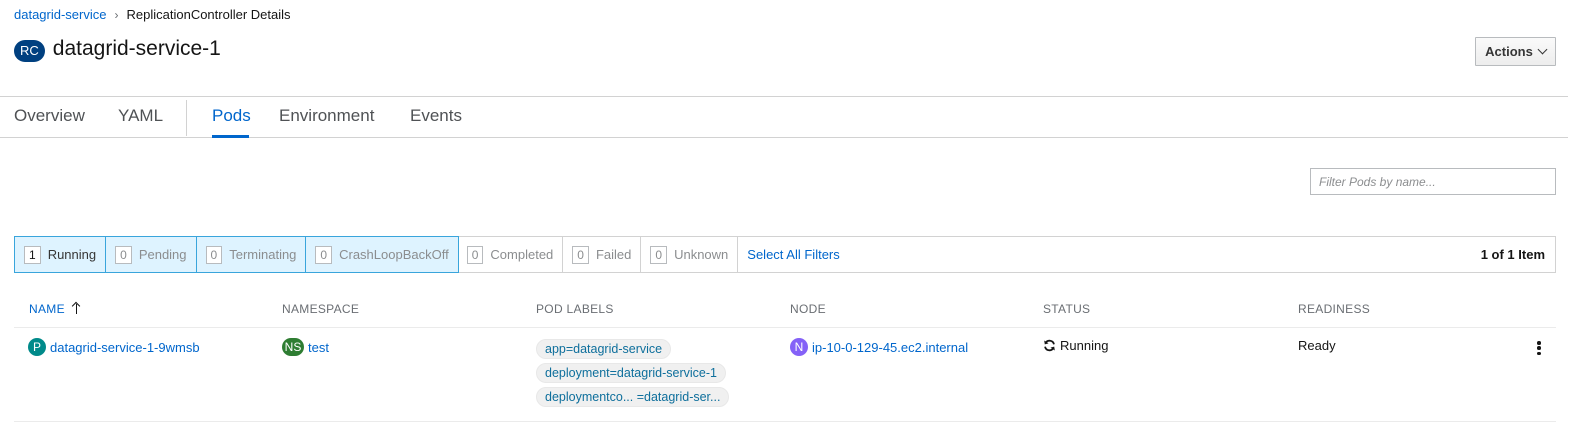 The height and width of the screenshot is (444, 1596). I want to click on arrow-up-icon, so click(77, 308).